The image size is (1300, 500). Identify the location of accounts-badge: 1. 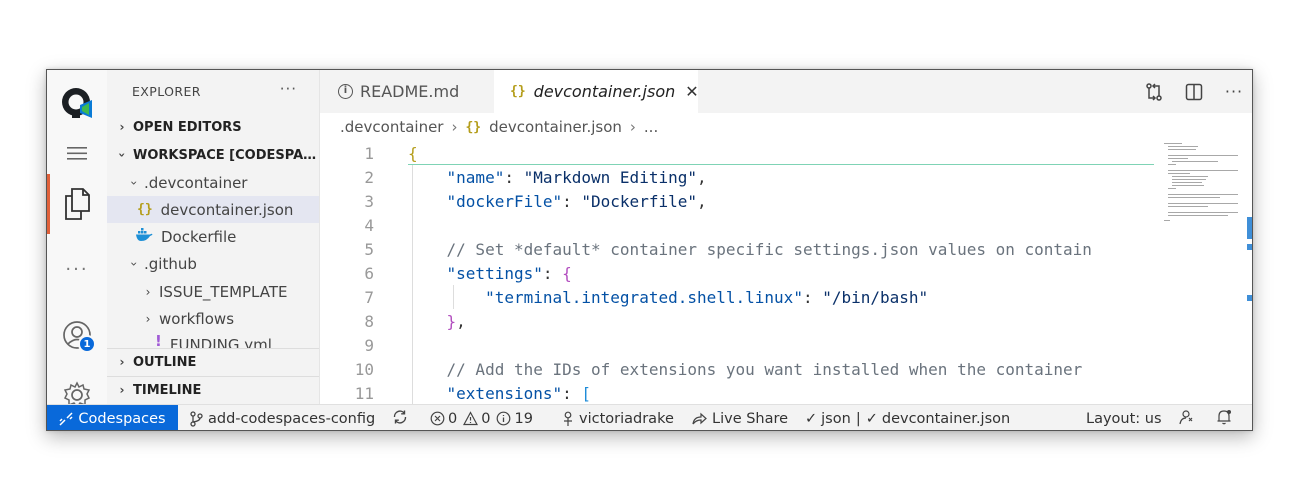
(87, 344).